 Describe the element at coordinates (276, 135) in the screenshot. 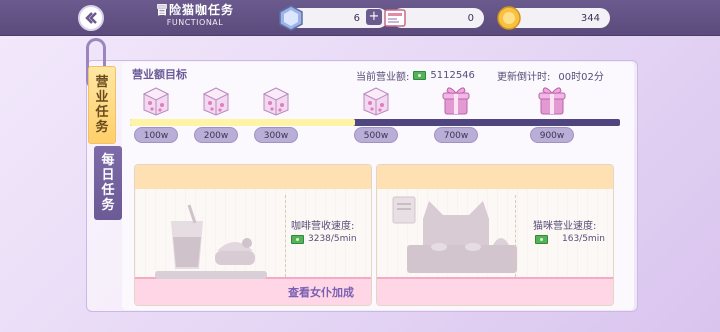

I see `milestone-label-2: 300w` at that location.